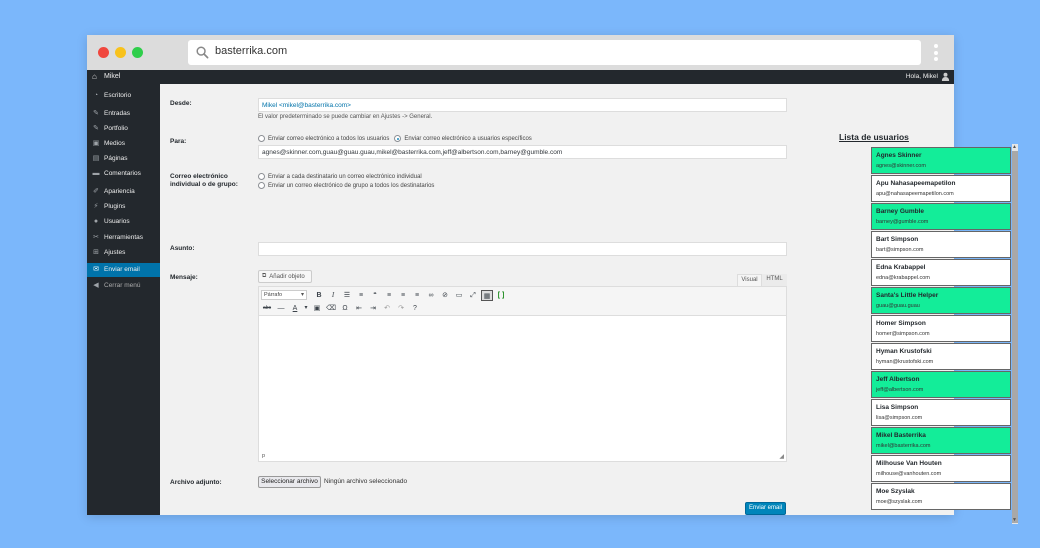 The width and height of the screenshot is (1040, 548). What do you see at coordinates (96, 158) in the screenshot?
I see `page-icon: ▤` at bounding box center [96, 158].